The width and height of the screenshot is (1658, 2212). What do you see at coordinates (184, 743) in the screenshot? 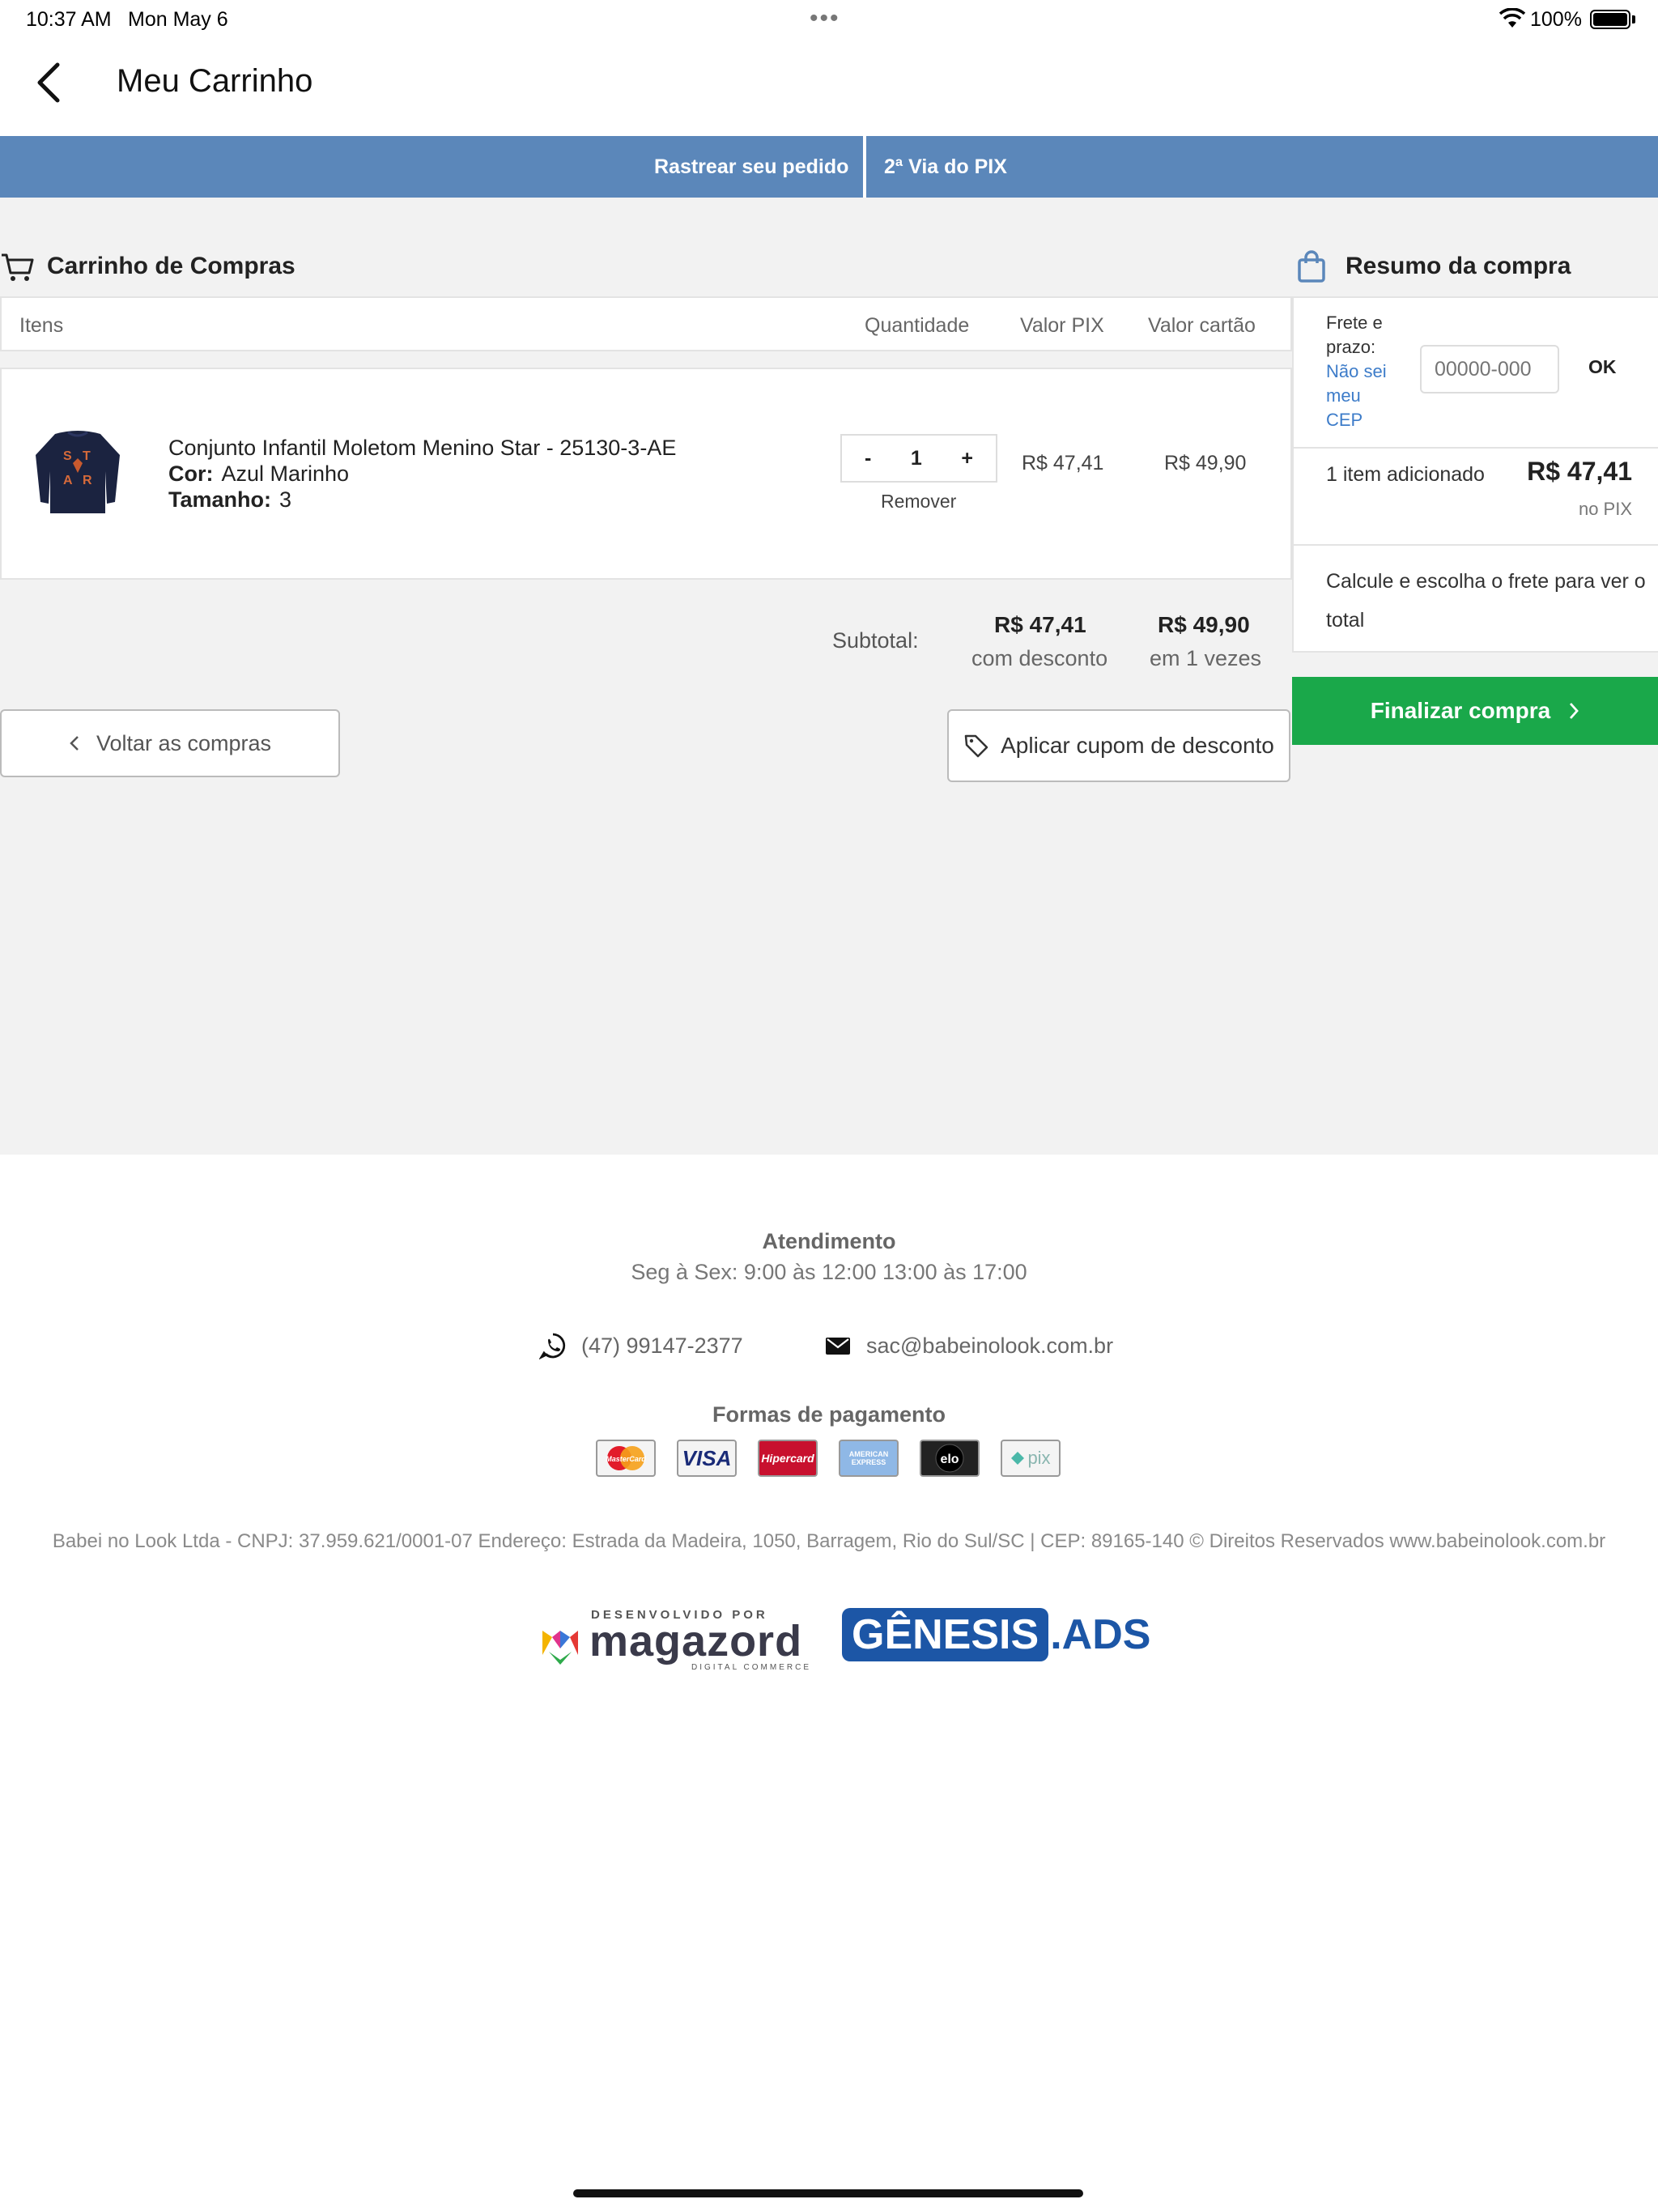
I see `continue-shopping-label: Voltar as compras` at bounding box center [184, 743].